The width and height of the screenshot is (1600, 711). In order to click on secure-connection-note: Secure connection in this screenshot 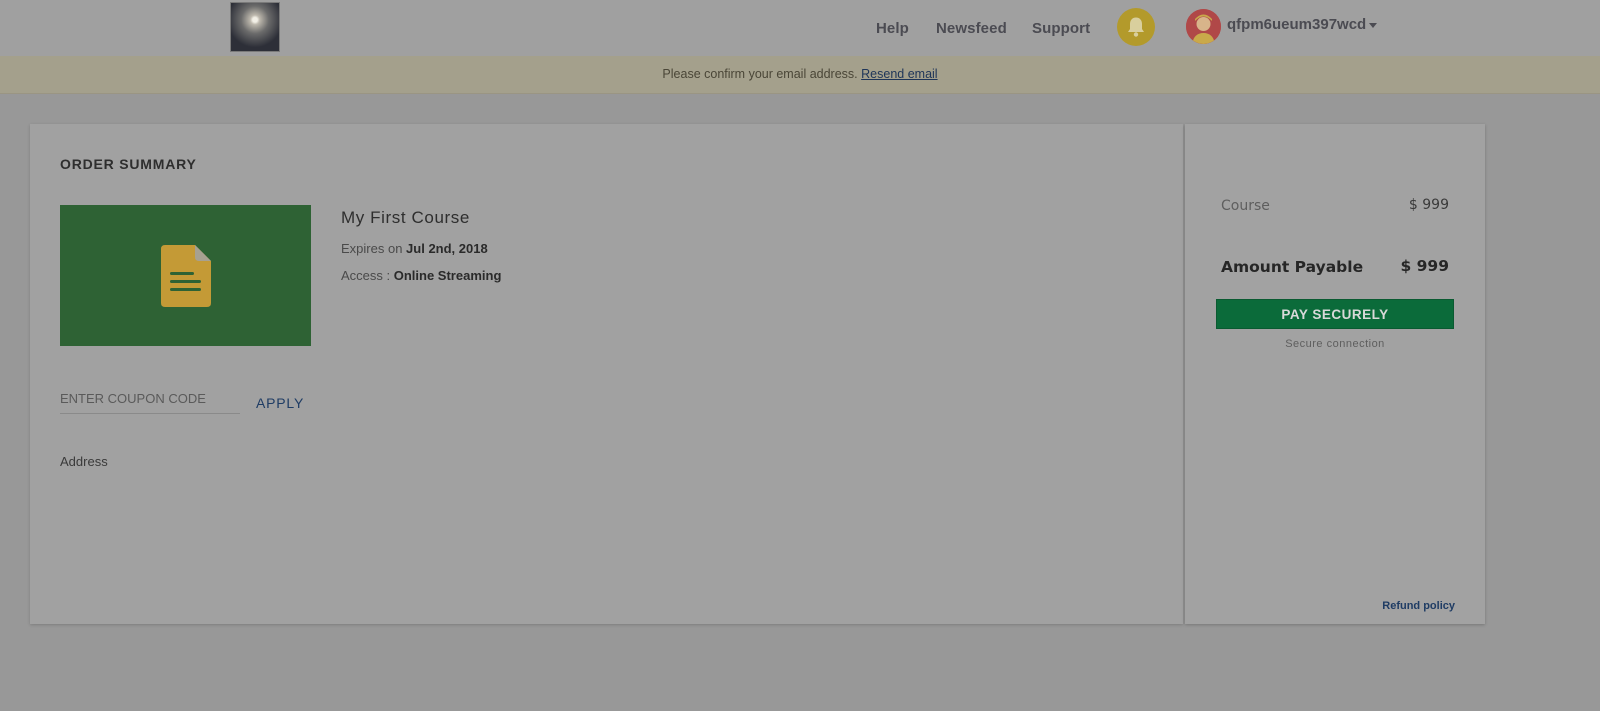, I will do `click(1335, 344)`.